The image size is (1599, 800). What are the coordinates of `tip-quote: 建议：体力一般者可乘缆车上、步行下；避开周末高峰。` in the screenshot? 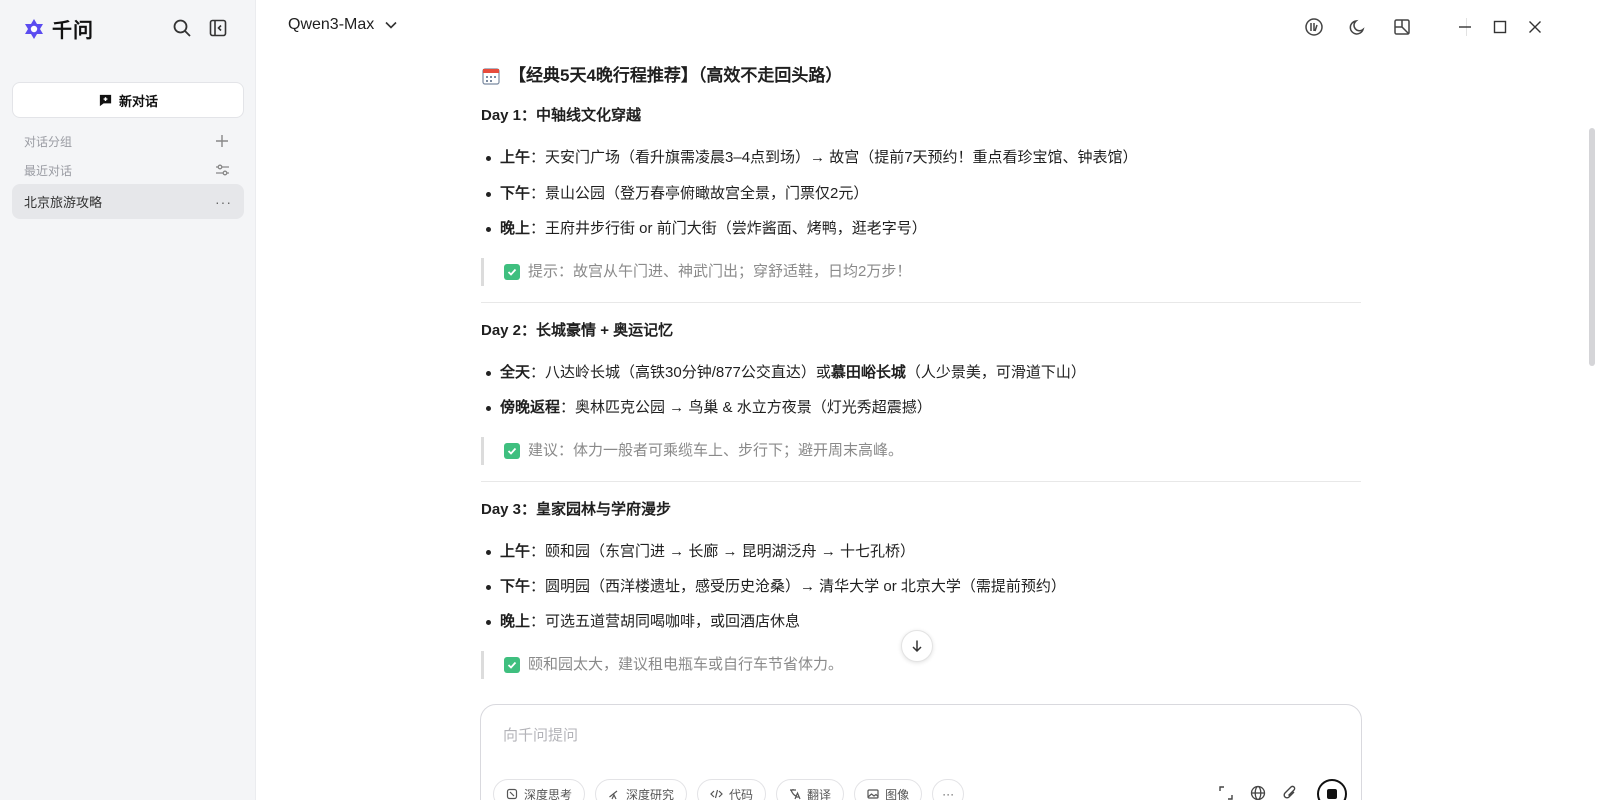 It's located at (921, 451).